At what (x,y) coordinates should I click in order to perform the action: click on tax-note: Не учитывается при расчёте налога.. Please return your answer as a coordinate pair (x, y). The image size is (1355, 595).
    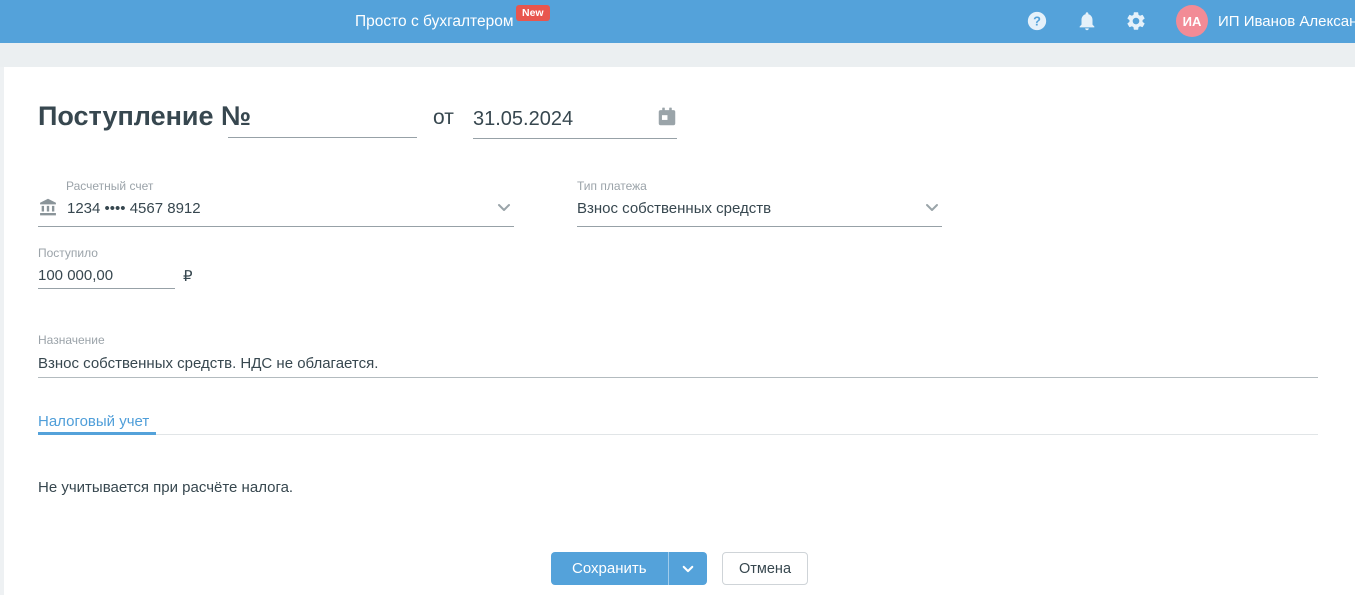
    Looking at the image, I should click on (166, 487).